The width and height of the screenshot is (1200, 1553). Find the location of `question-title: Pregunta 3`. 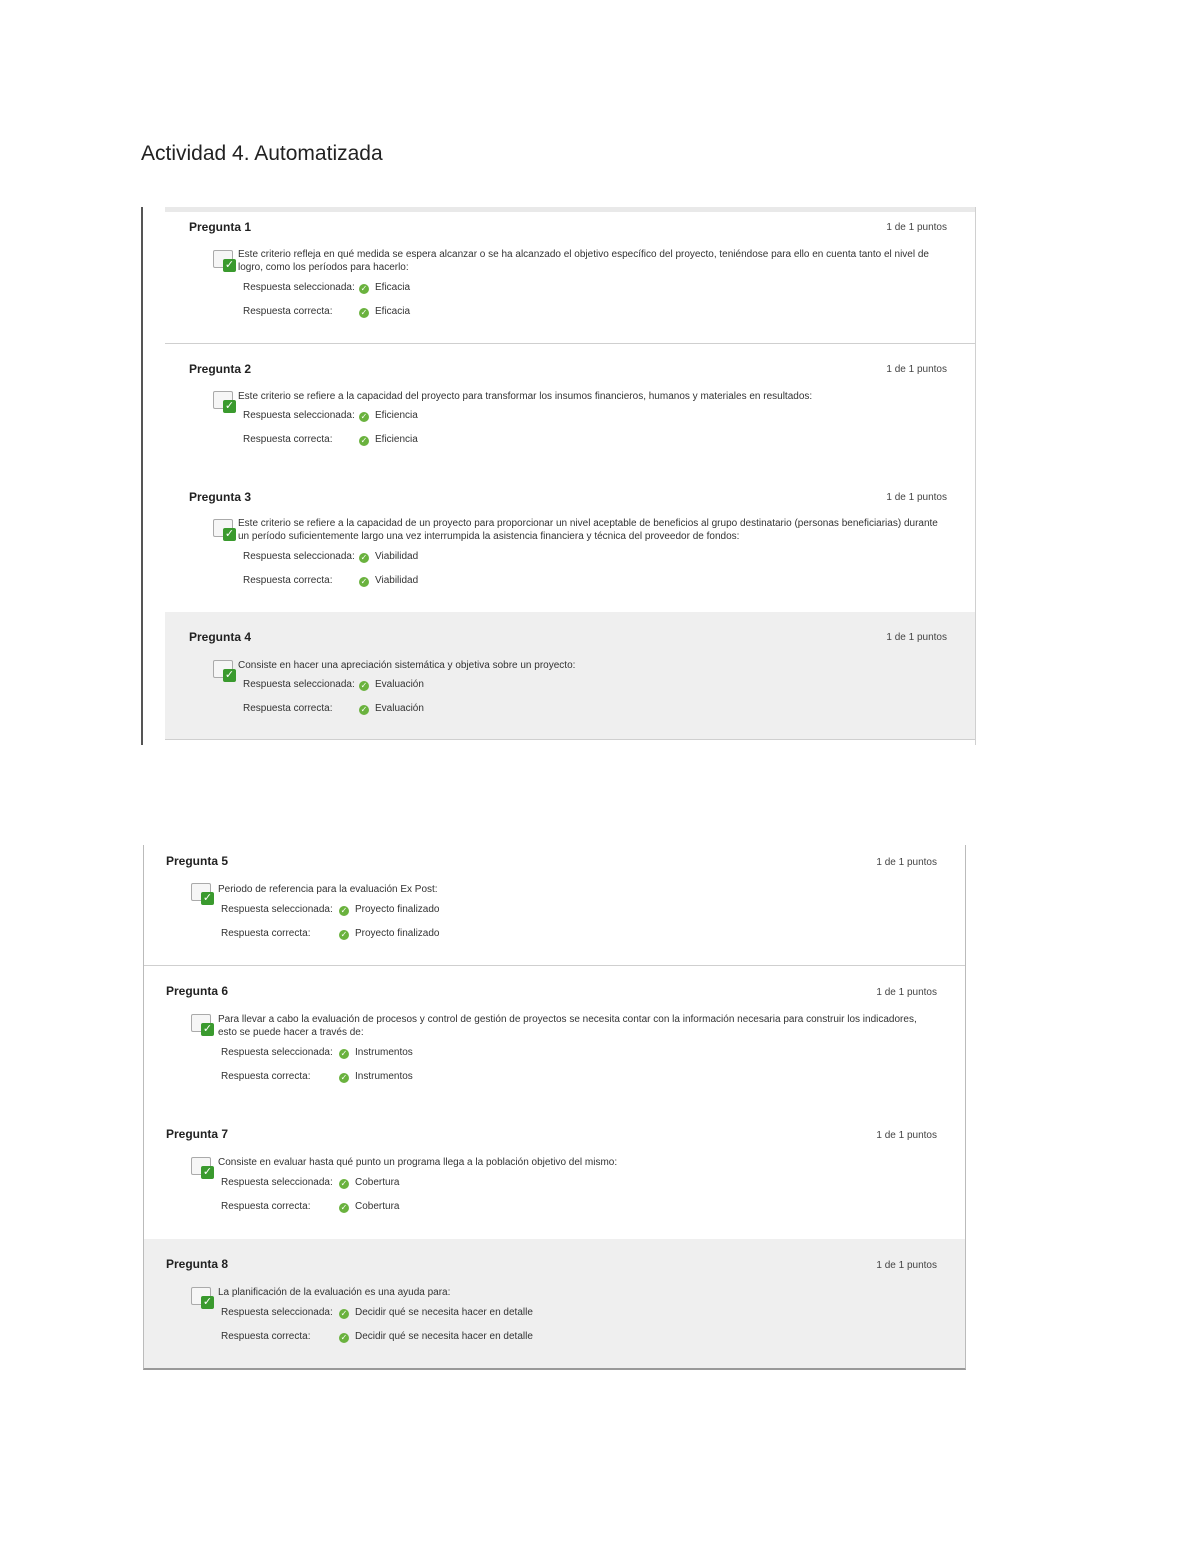

question-title: Pregunta 3 is located at coordinates (220, 497).